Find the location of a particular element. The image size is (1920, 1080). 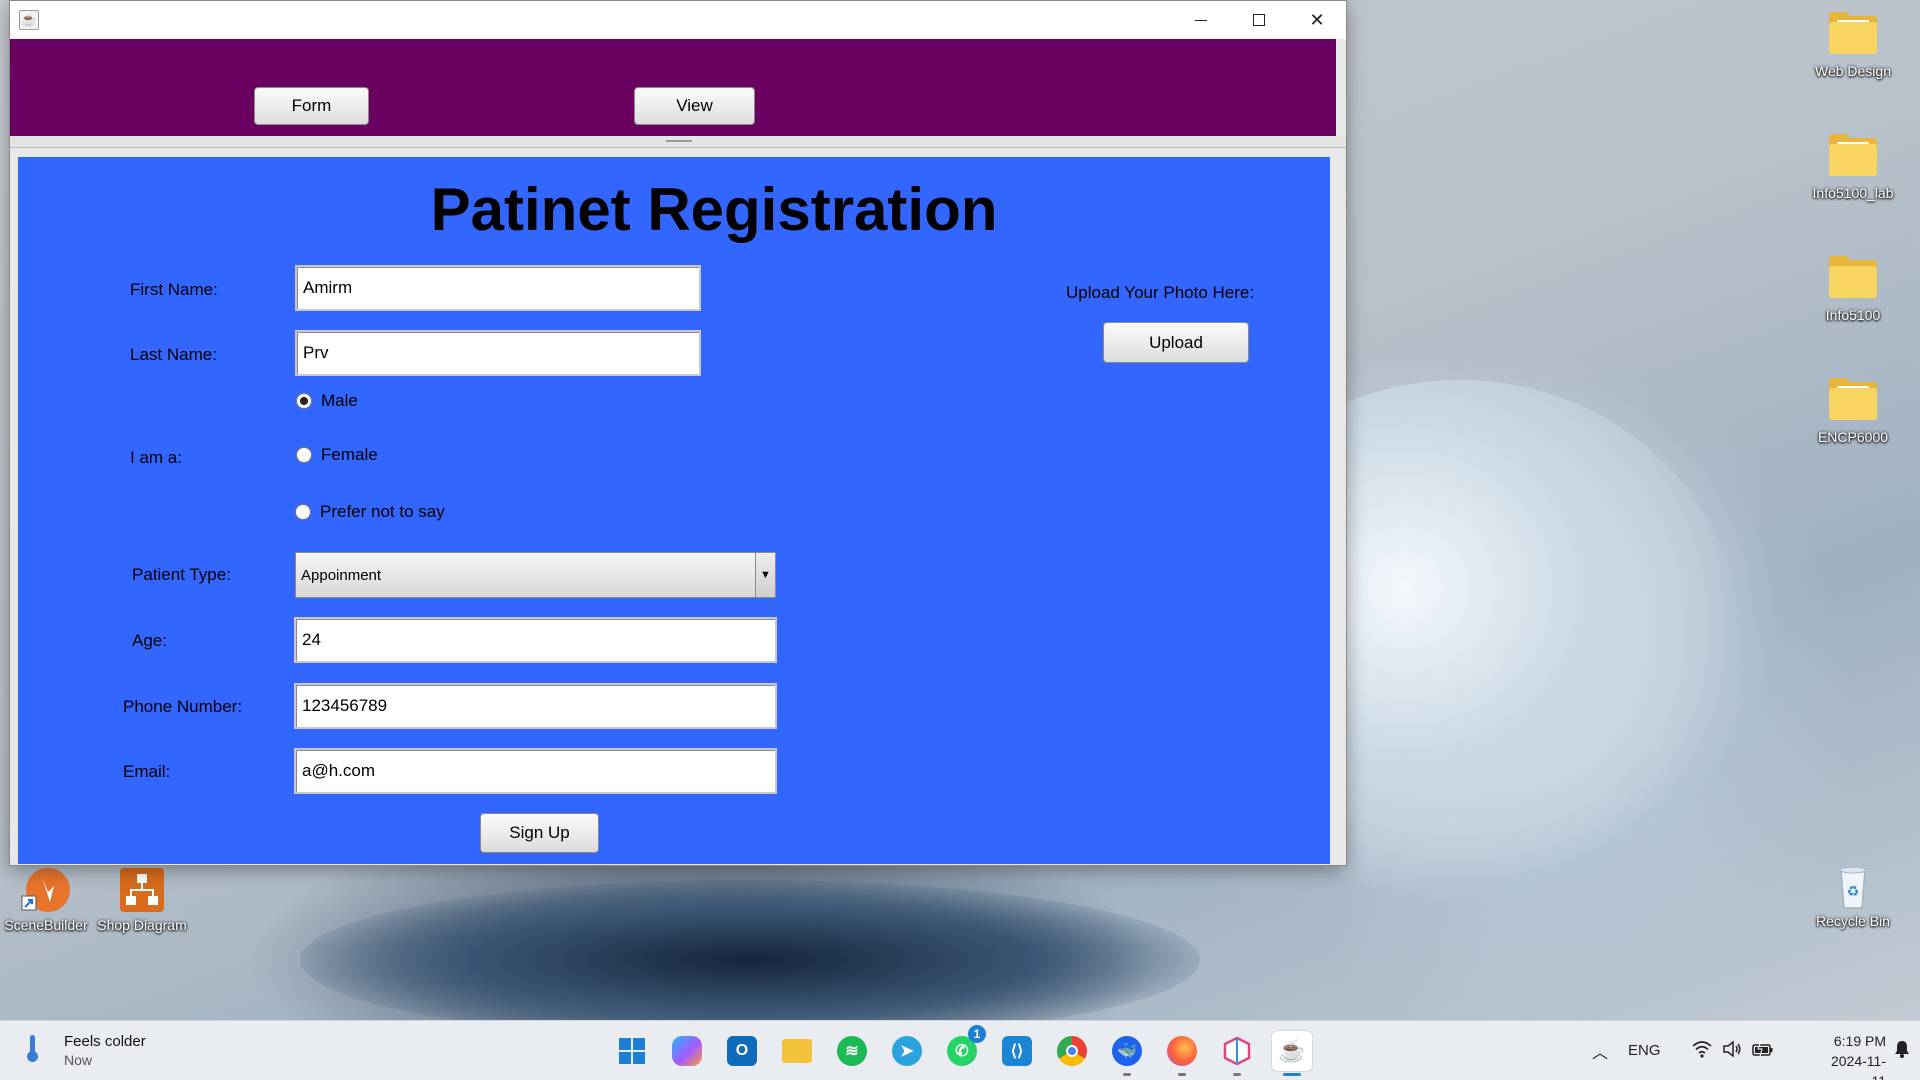

quick-settings is located at coordinates (1738, 1051).